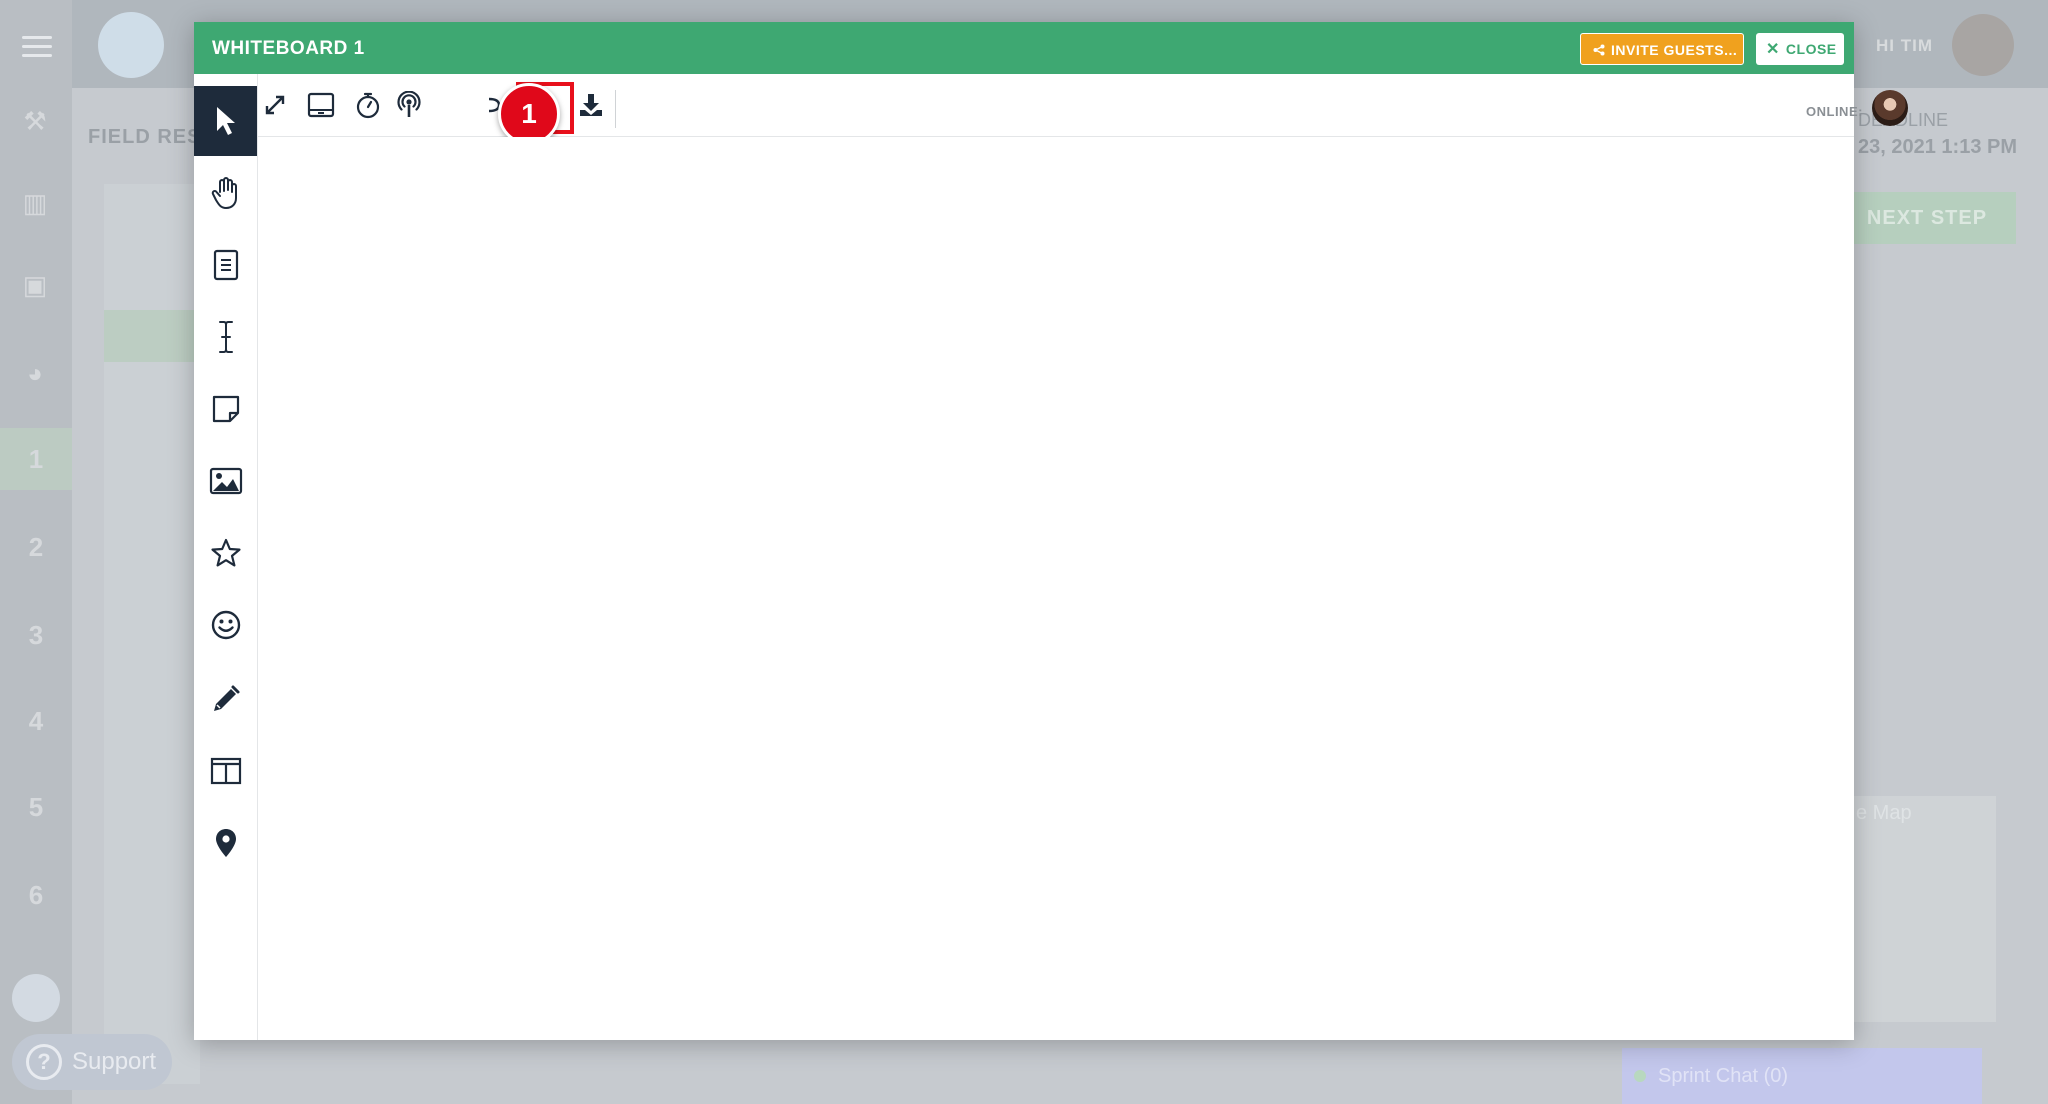  Describe the element at coordinates (37, 47) in the screenshot. I see `menu-icon` at that location.